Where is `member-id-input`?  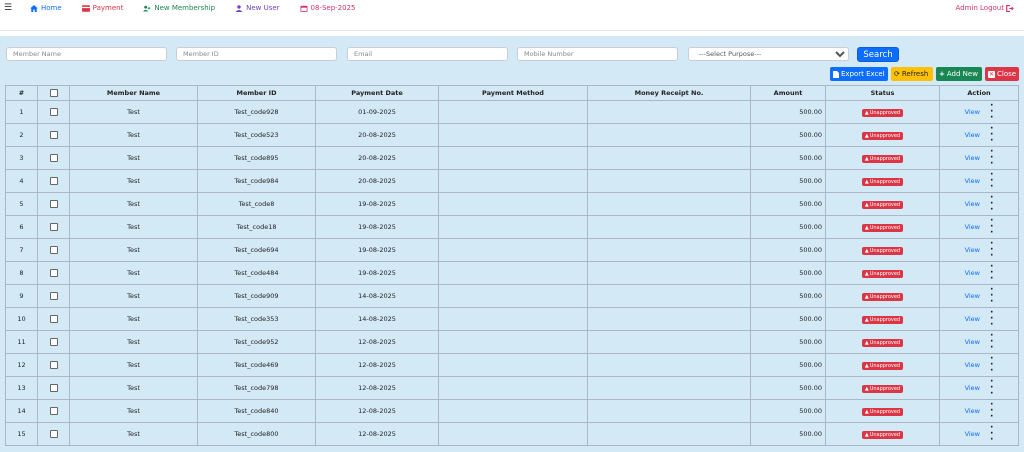 member-id-input is located at coordinates (256, 54).